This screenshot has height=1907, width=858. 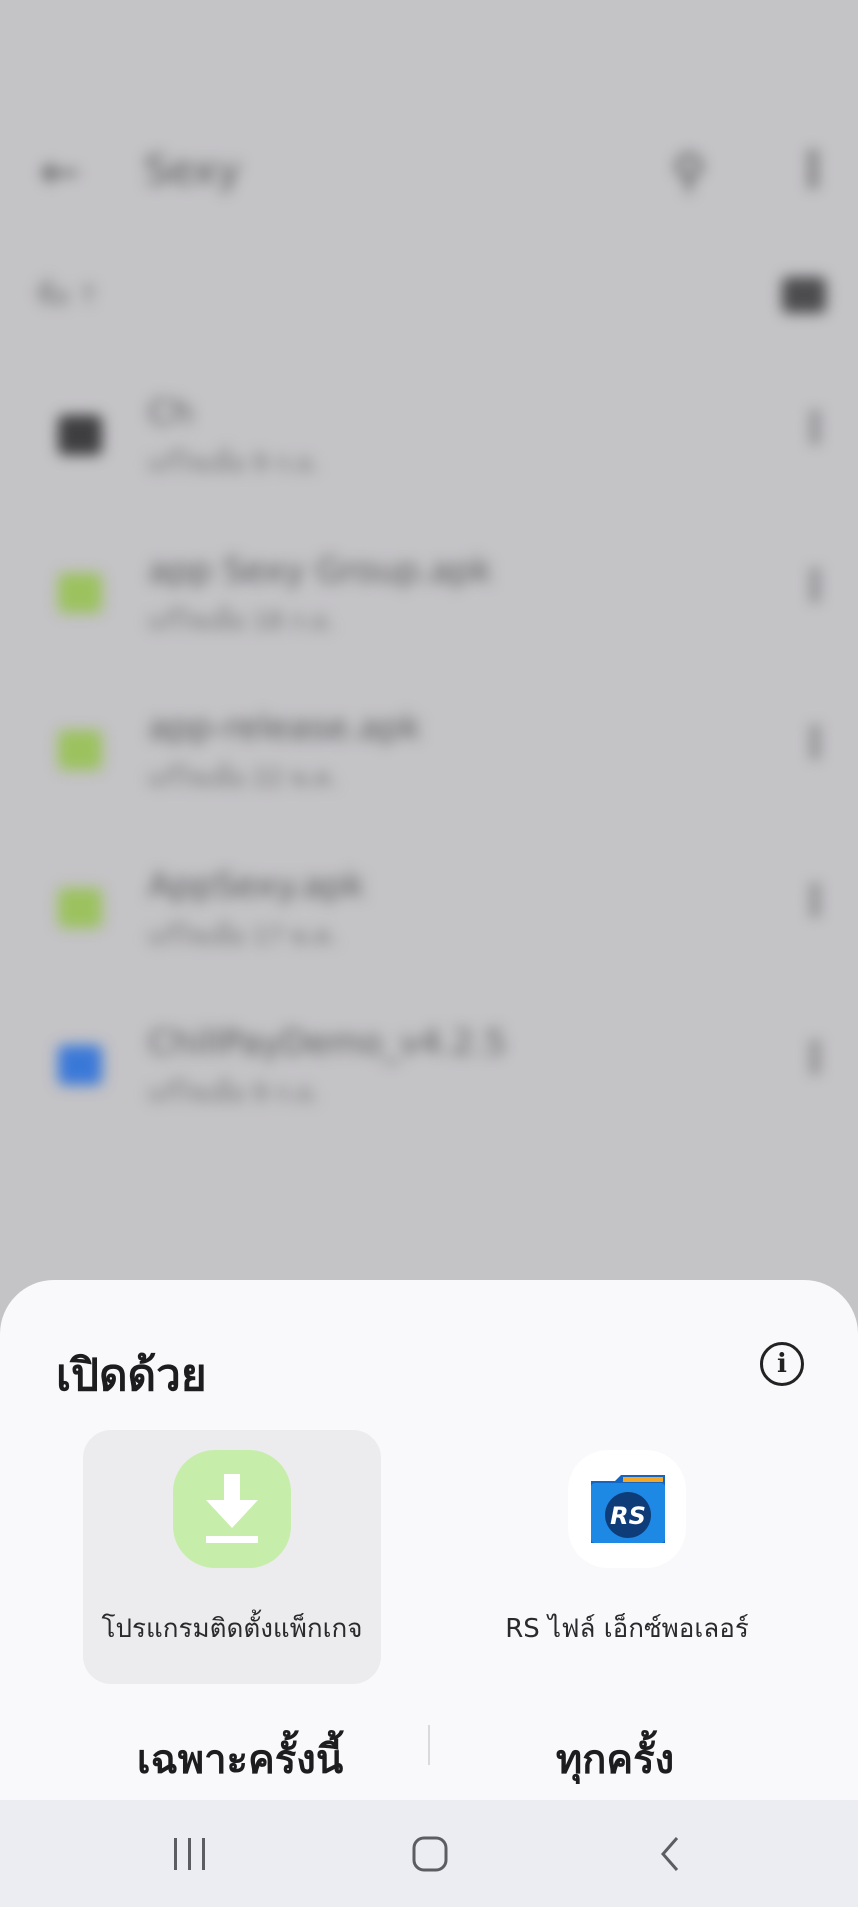 What do you see at coordinates (429, 913) in the screenshot?
I see `file-row: AppSexy.apk แก้ไขเมื่อ 17 พ.ค. ⋮` at bounding box center [429, 913].